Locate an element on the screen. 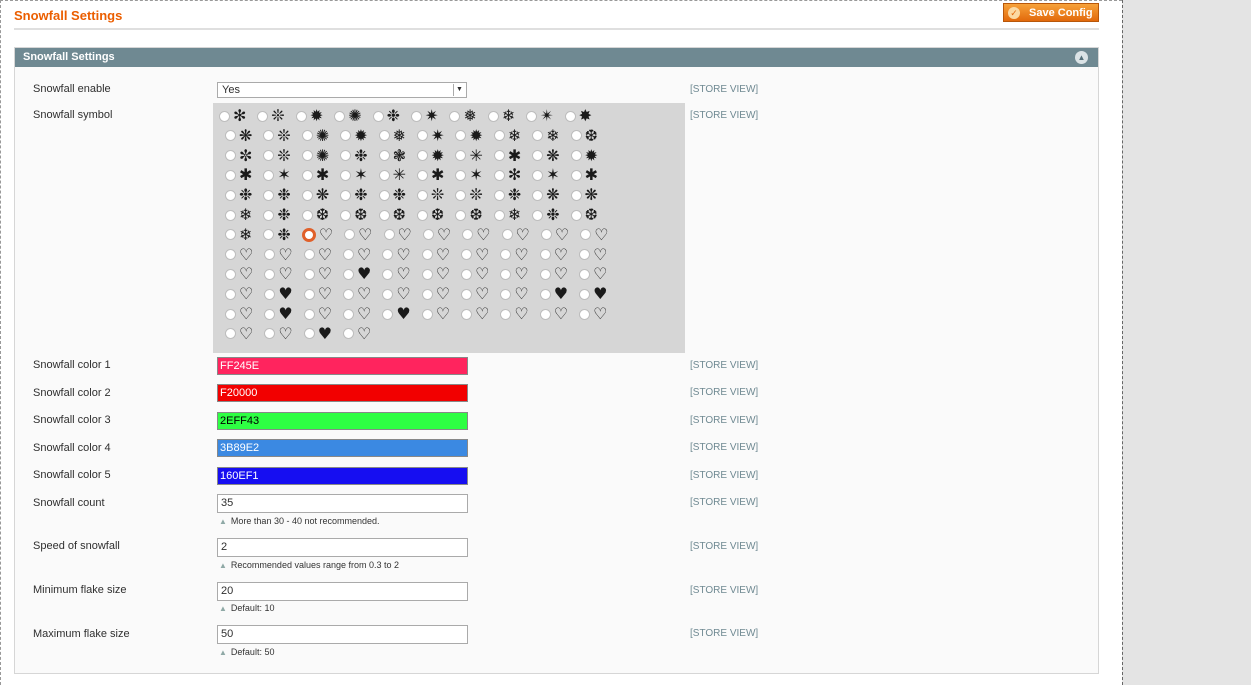 This screenshot has width=1251, height=685. count-input: 35 is located at coordinates (342, 503).